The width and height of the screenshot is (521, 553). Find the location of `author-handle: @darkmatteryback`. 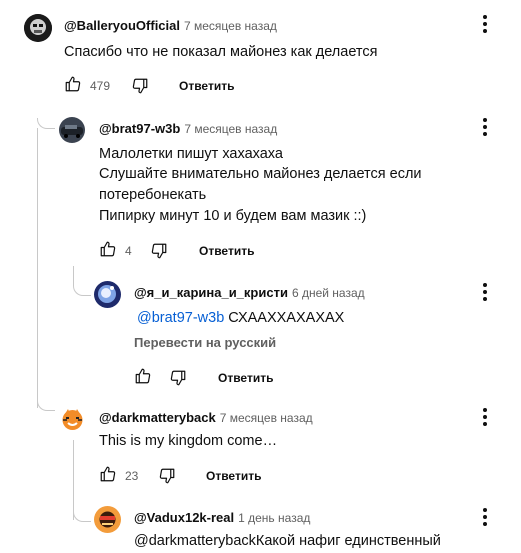

author-handle: @darkmatteryback is located at coordinates (157, 417).